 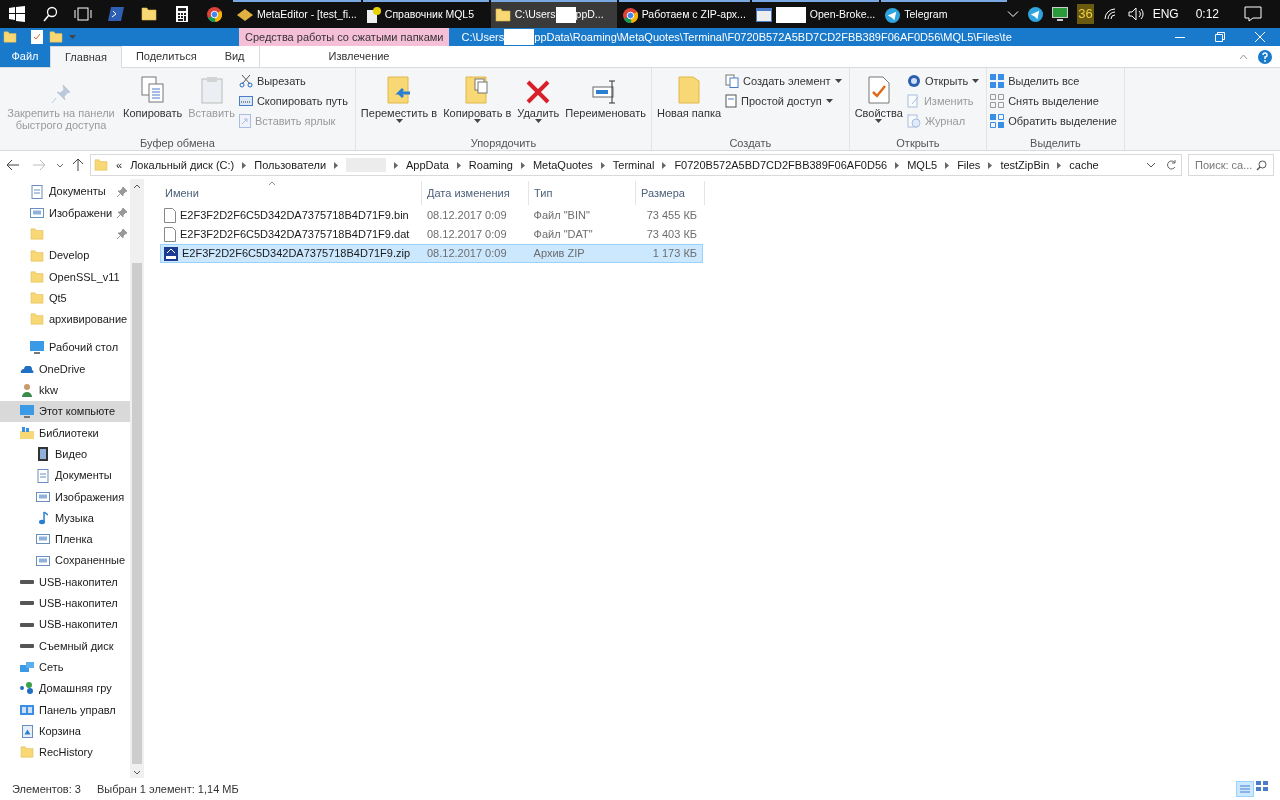 I want to click on notification-icon, so click(x=1253, y=14).